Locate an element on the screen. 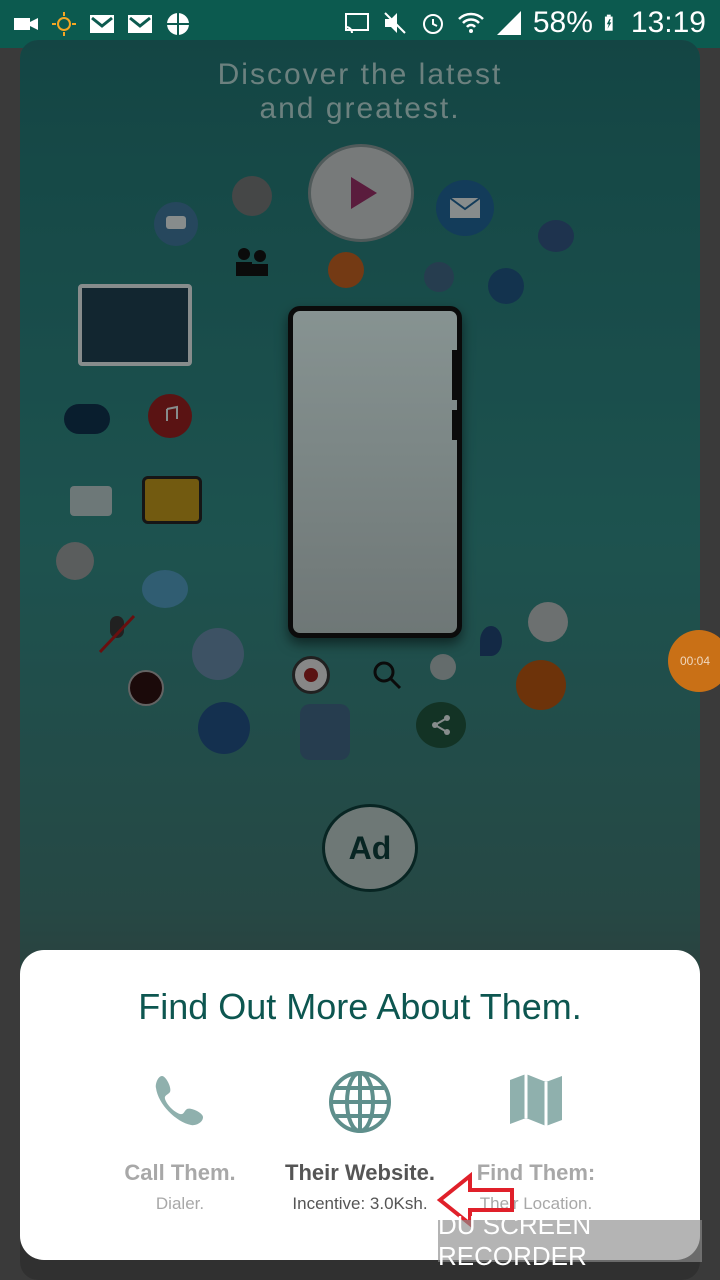 The height and width of the screenshot is (1280, 720). website-sublabel: Incentive: 3.0Ksh. is located at coordinates (360, 1203).